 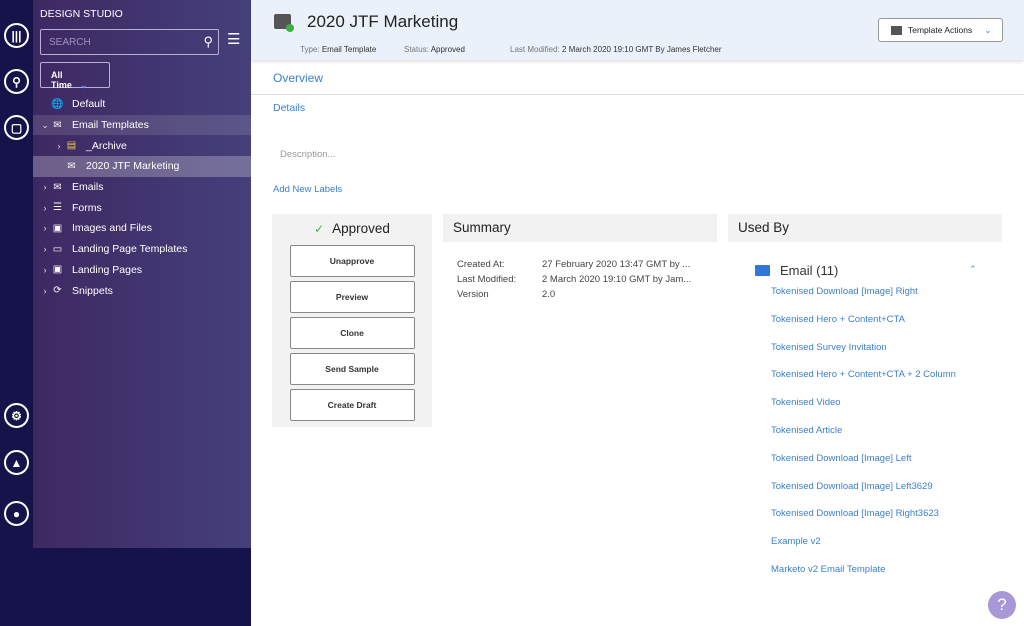 I want to click on snippet-icon: ⟳, so click(x=57, y=291).